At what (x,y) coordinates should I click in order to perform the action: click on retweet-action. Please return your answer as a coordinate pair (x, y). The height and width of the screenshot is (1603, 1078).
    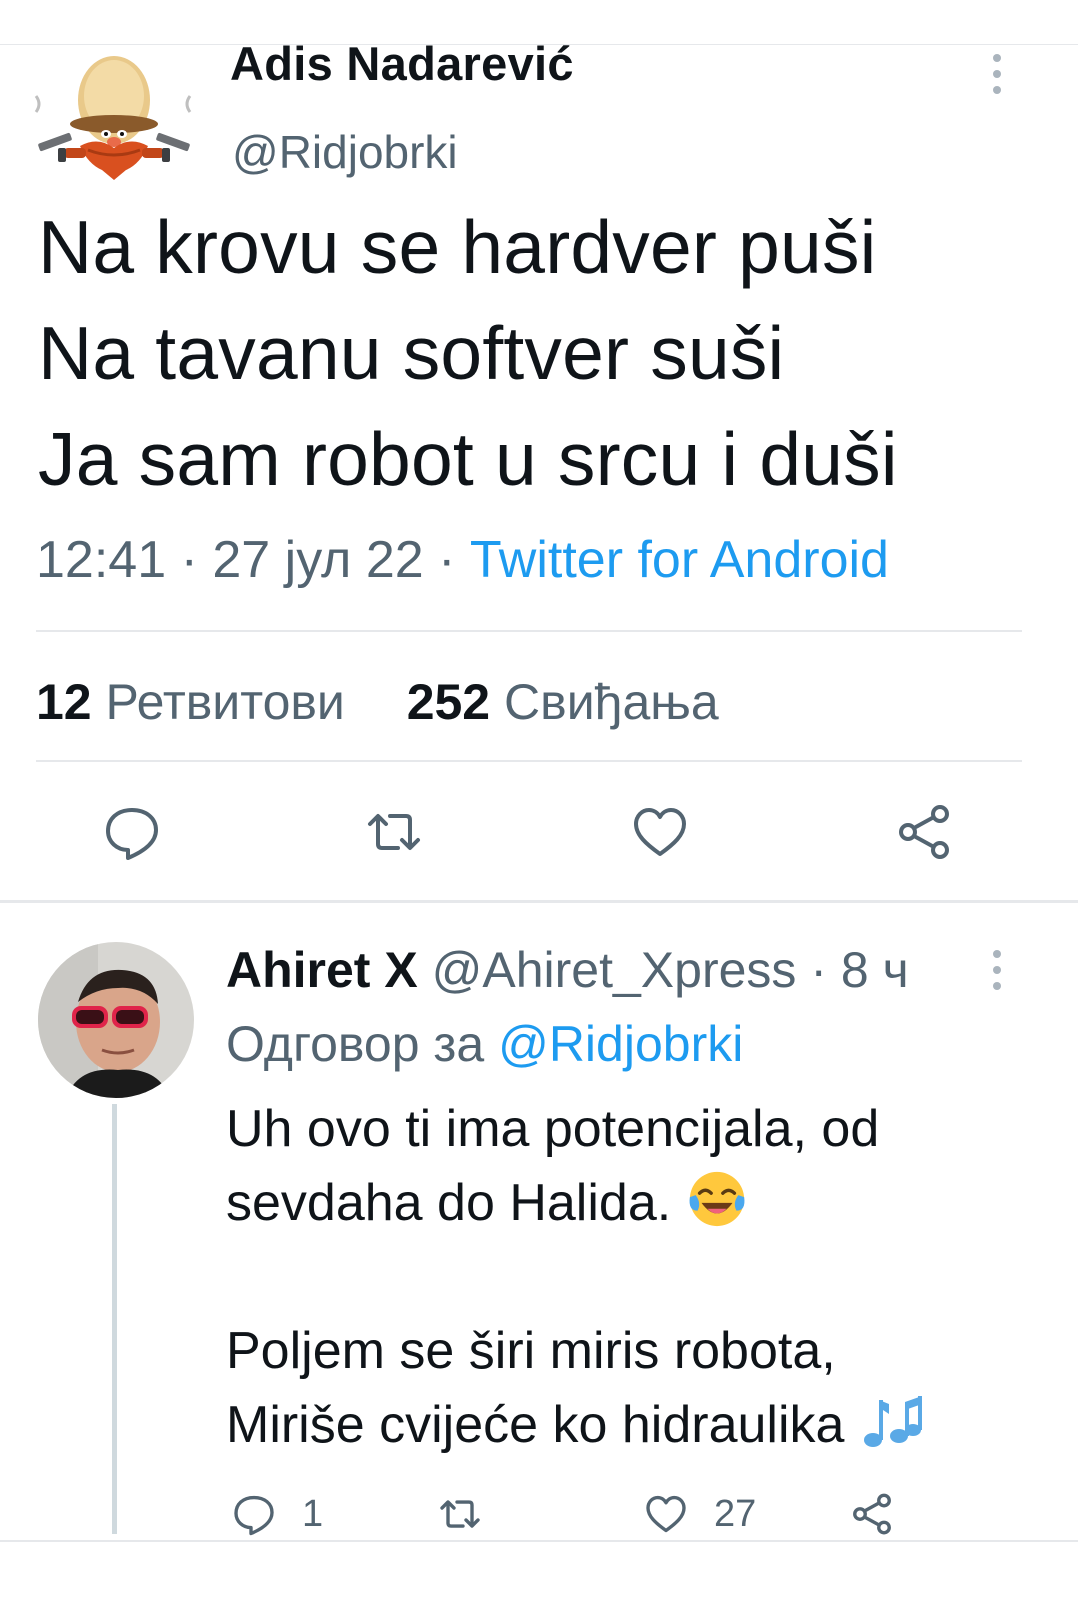
    Looking at the image, I should click on (472, 1514).